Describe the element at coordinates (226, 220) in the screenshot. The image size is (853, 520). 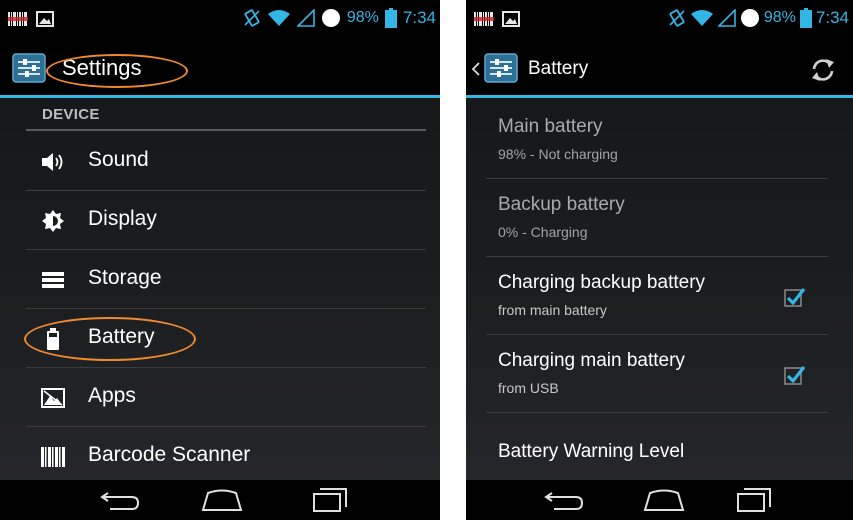
I see `menu-item-display: Display` at that location.